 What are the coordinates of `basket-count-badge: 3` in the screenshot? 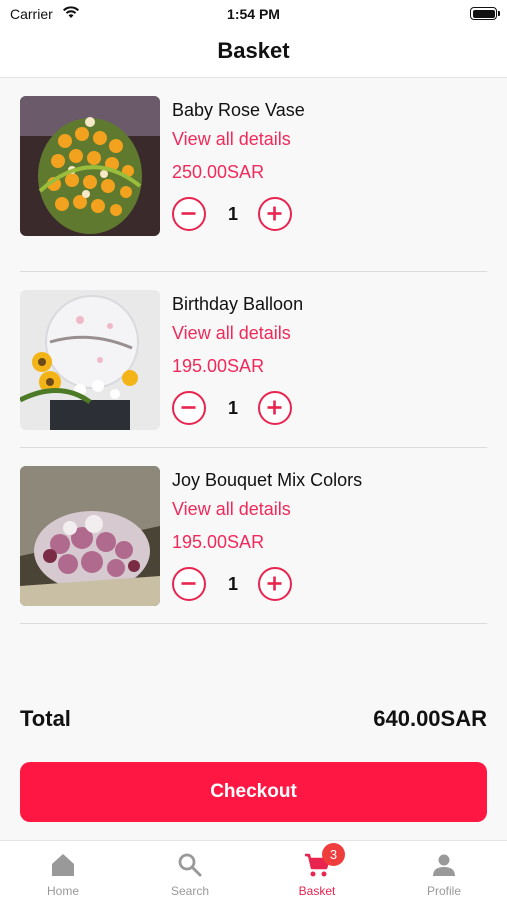 It's located at (333, 854).